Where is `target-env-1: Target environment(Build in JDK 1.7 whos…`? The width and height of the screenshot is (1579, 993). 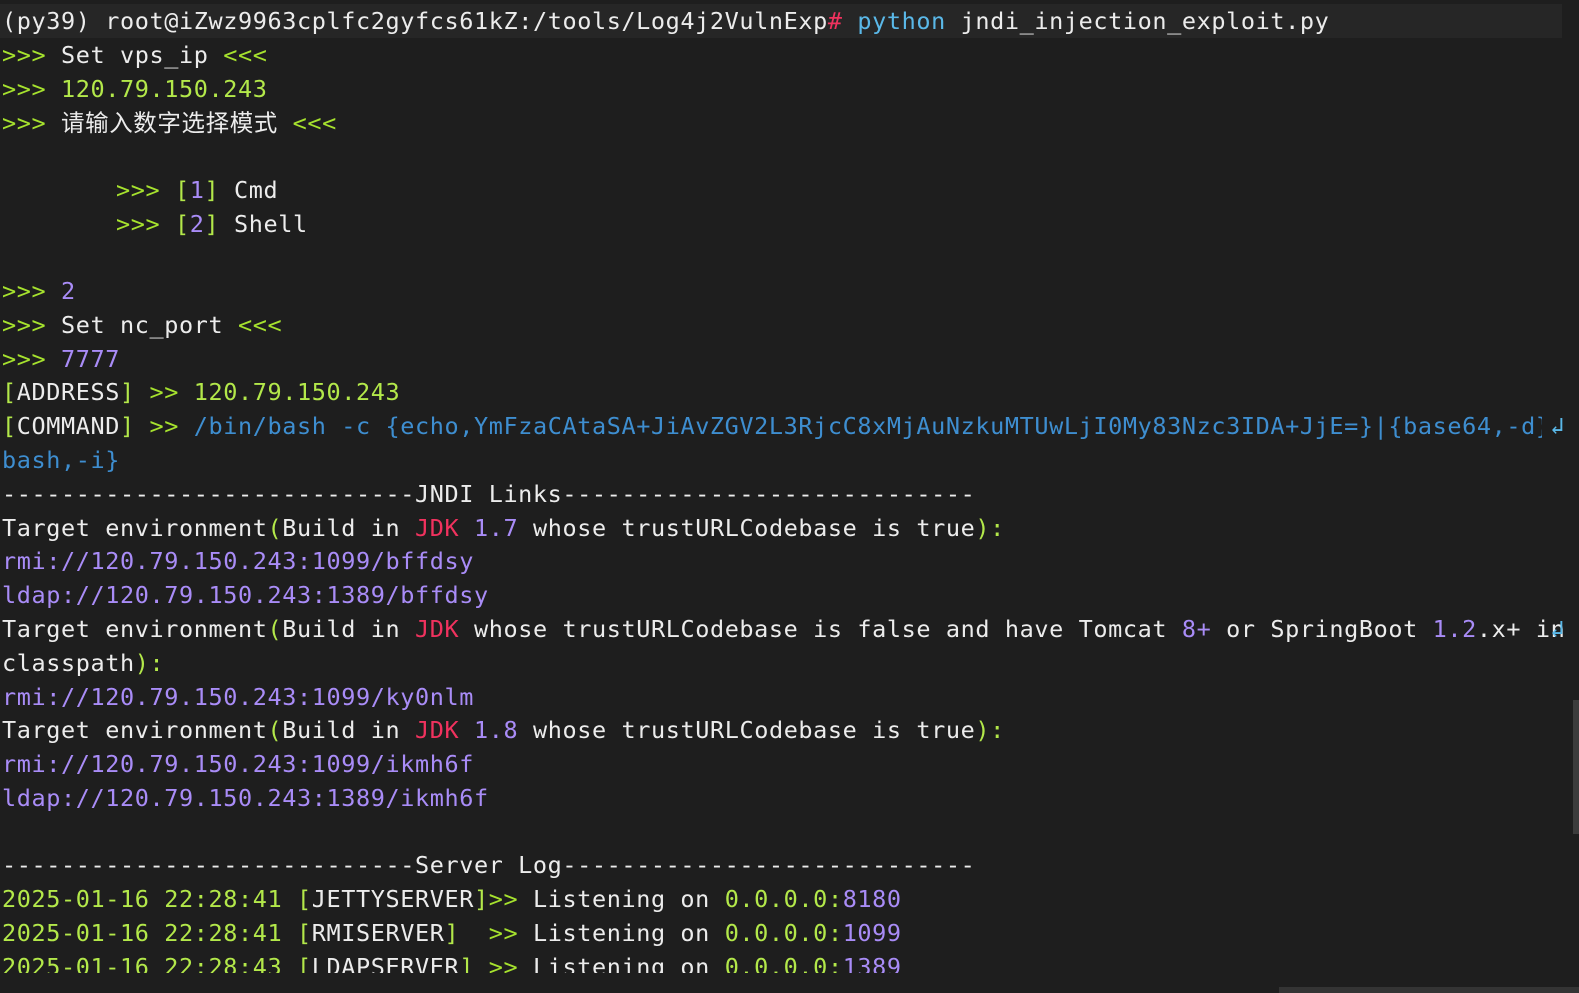
target-env-1: Target environment(Build in JDK 1.7 whos… is located at coordinates (503, 528).